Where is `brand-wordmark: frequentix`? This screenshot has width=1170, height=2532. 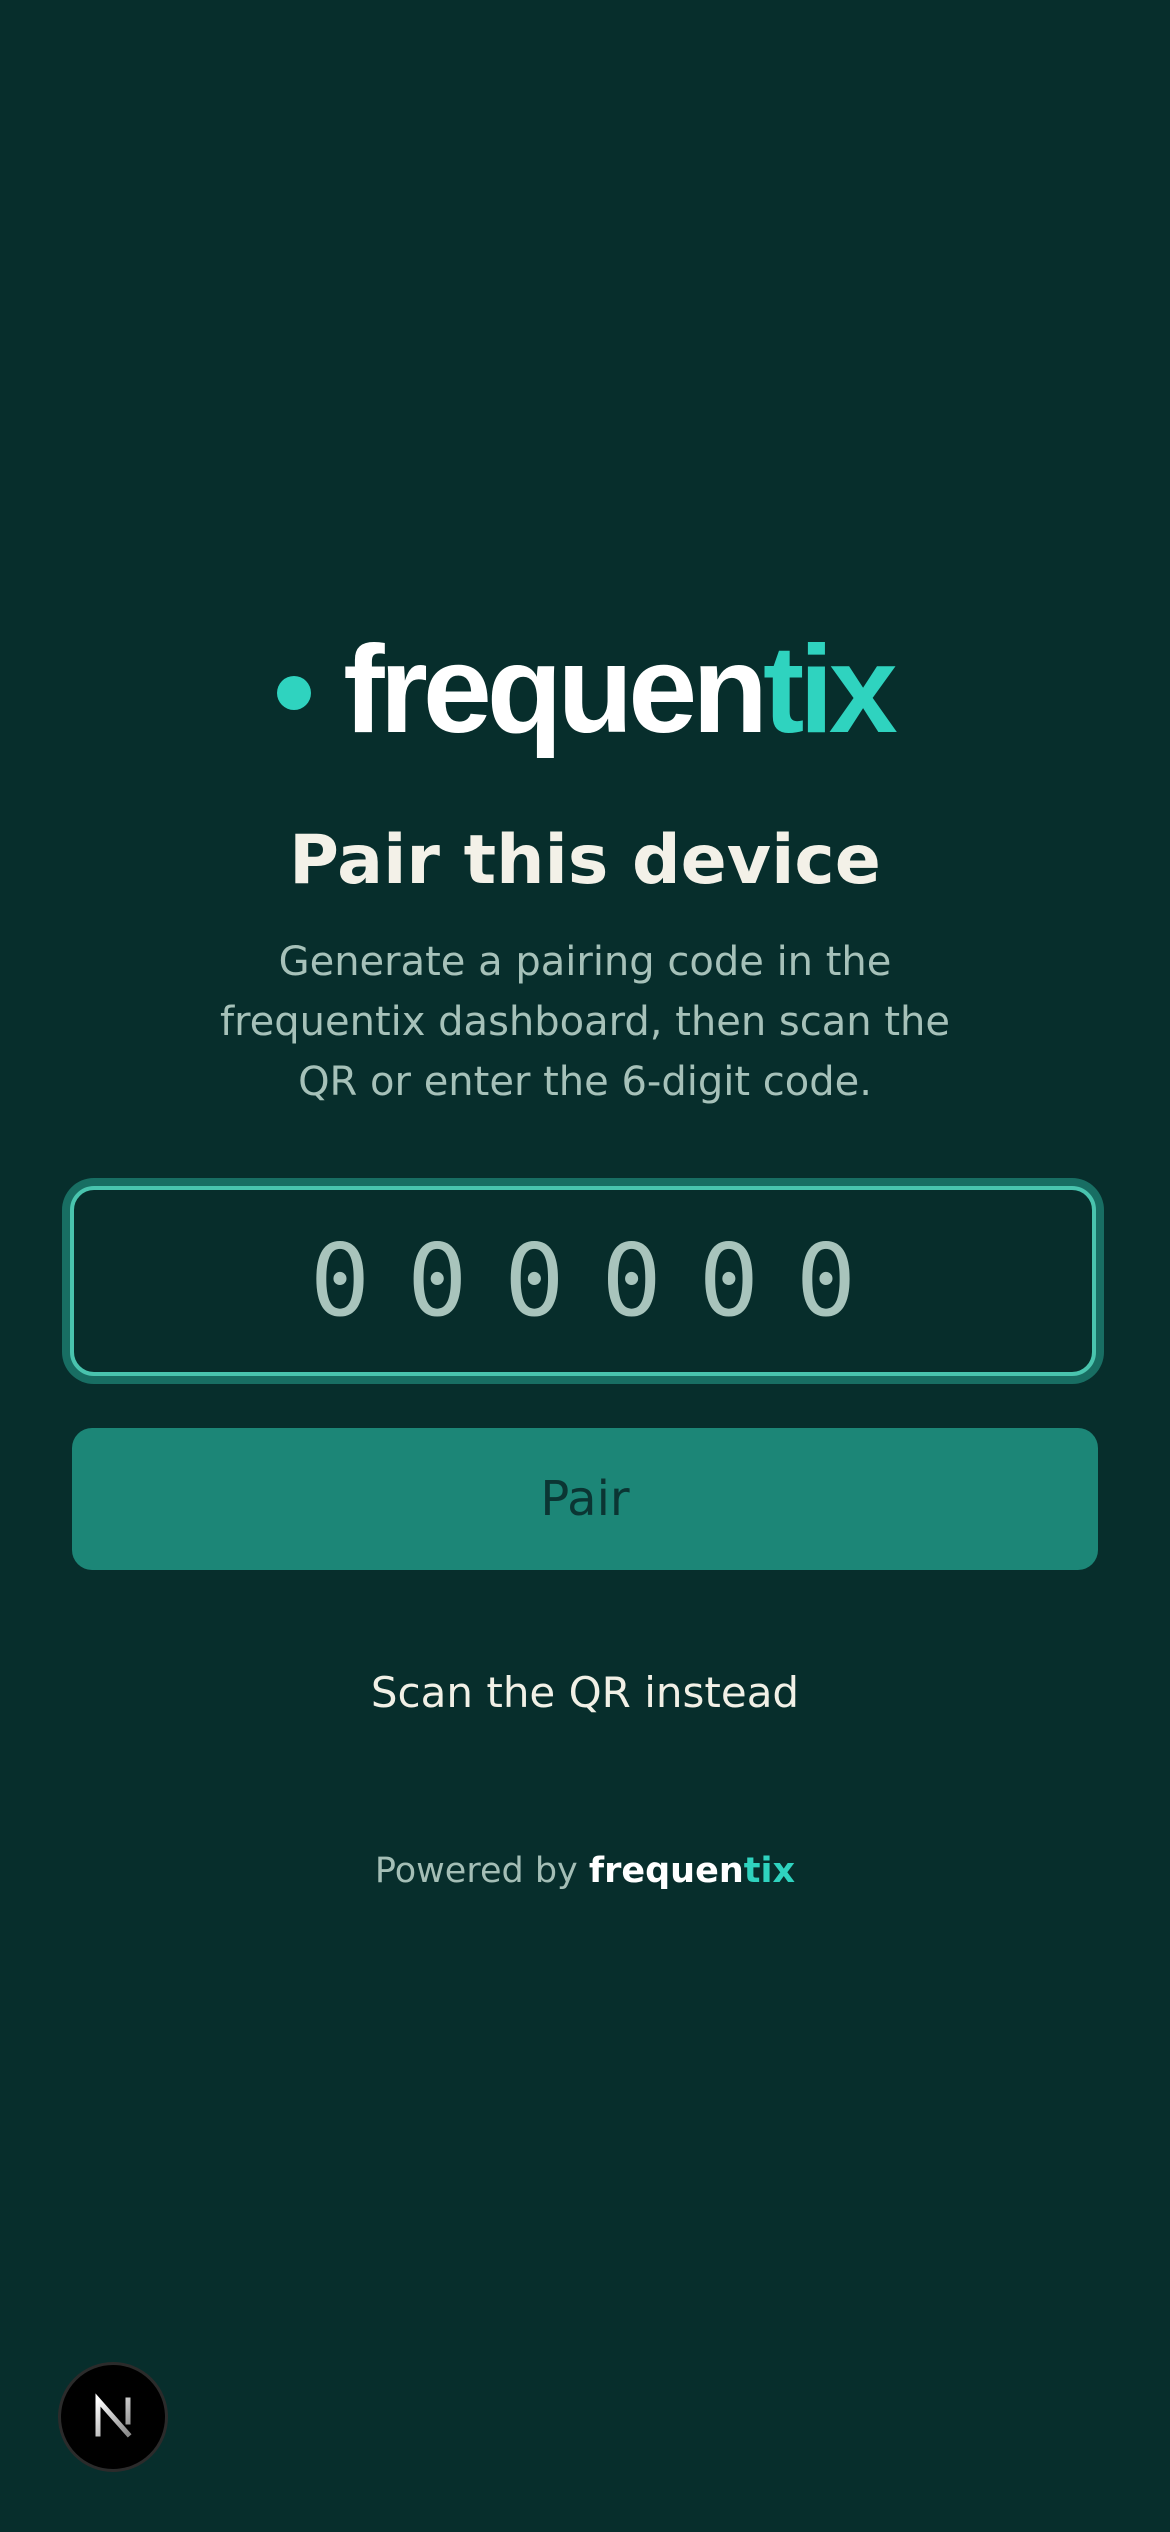
brand-wordmark: frequentix is located at coordinates (620, 690).